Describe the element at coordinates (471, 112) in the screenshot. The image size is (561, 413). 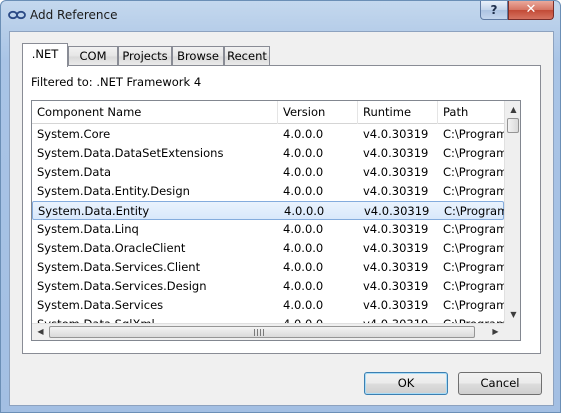
I see `column-header-path: Path` at that location.